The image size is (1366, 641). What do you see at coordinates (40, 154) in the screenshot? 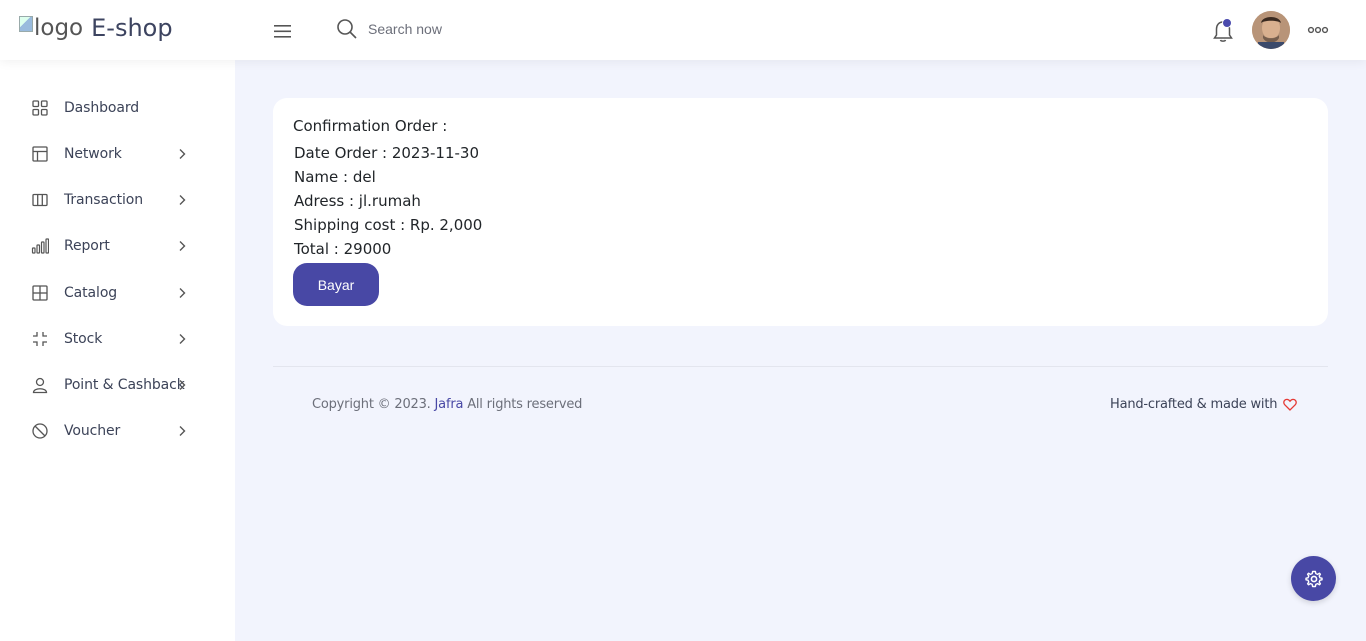
I see `layout-icon` at bounding box center [40, 154].